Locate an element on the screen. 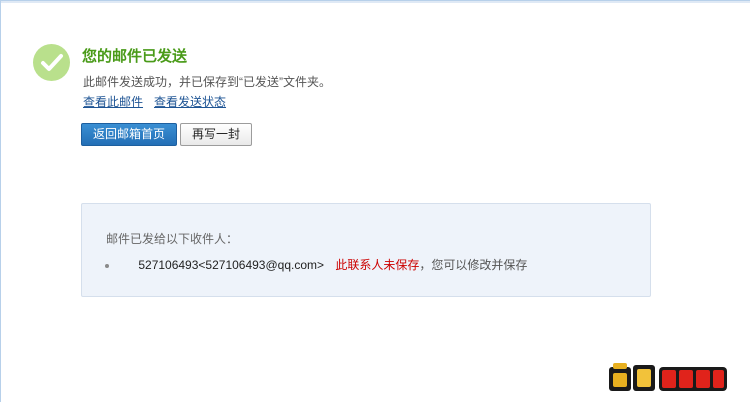 This screenshot has height=402, width=750. status-message: 此邮件发送成功，并已保存到“已发送”文件夹。 is located at coordinates (207, 82).